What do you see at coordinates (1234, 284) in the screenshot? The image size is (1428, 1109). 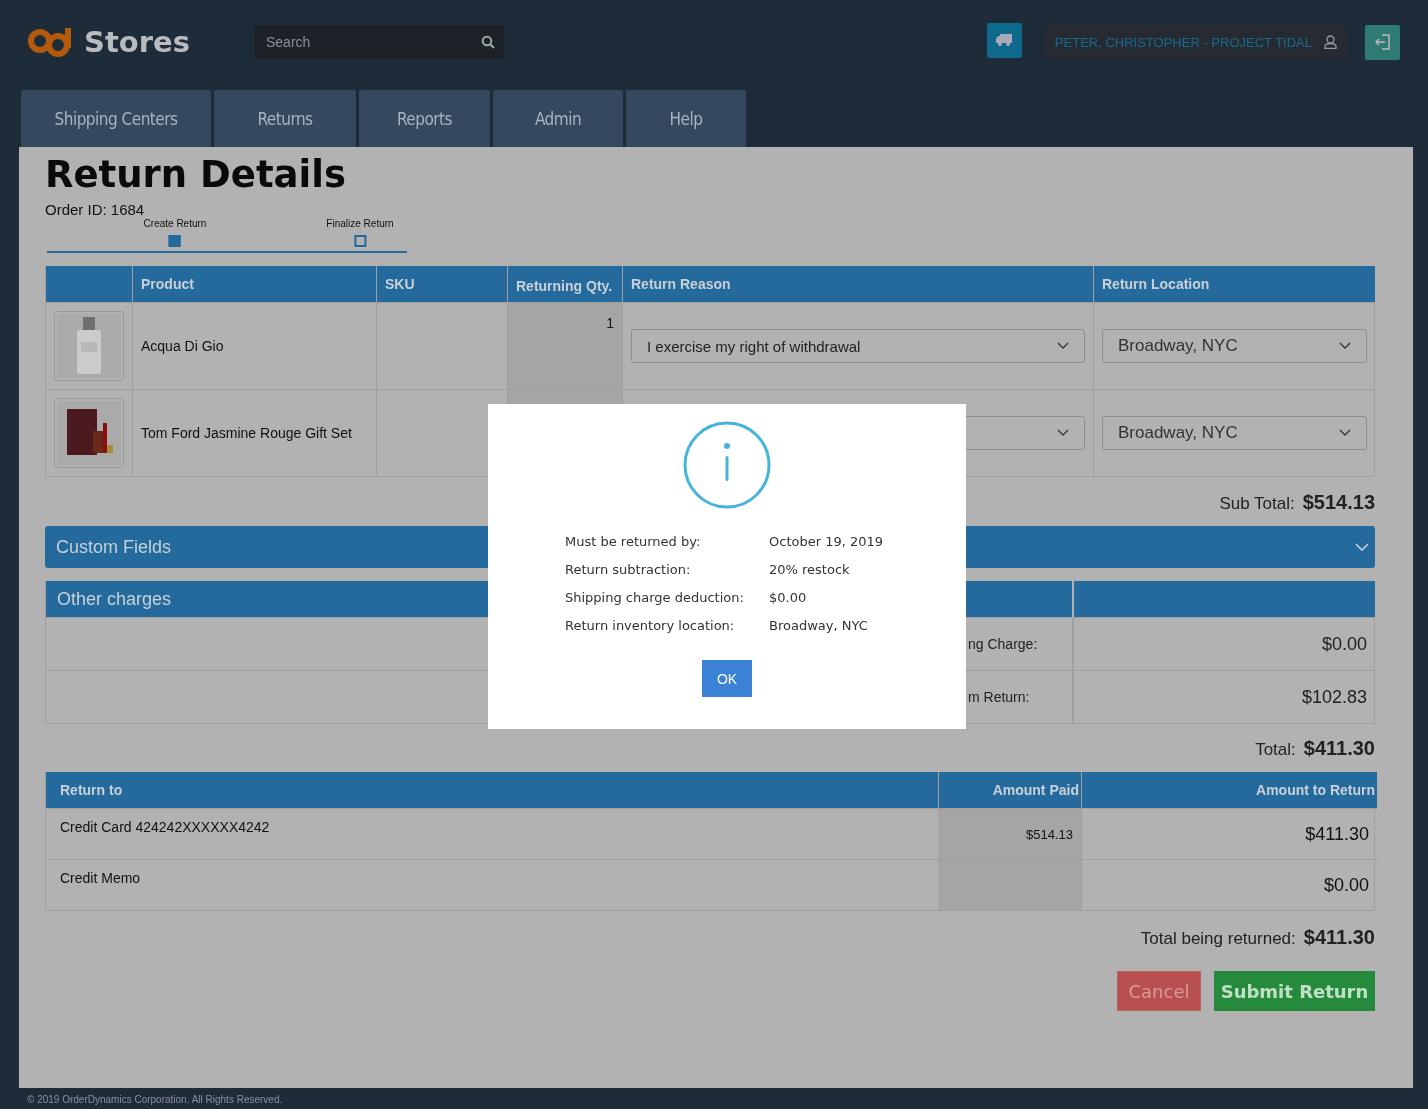 I see `column-header: Return Location` at bounding box center [1234, 284].